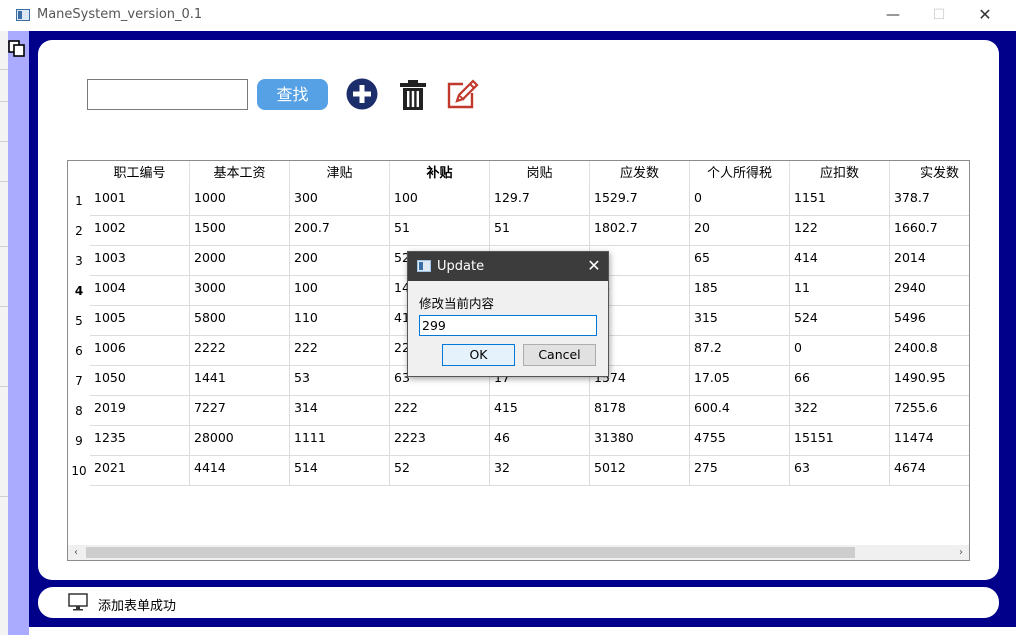 This screenshot has width=1016, height=635. What do you see at coordinates (79, 441) in the screenshot?
I see `row-number: 9` at bounding box center [79, 441].